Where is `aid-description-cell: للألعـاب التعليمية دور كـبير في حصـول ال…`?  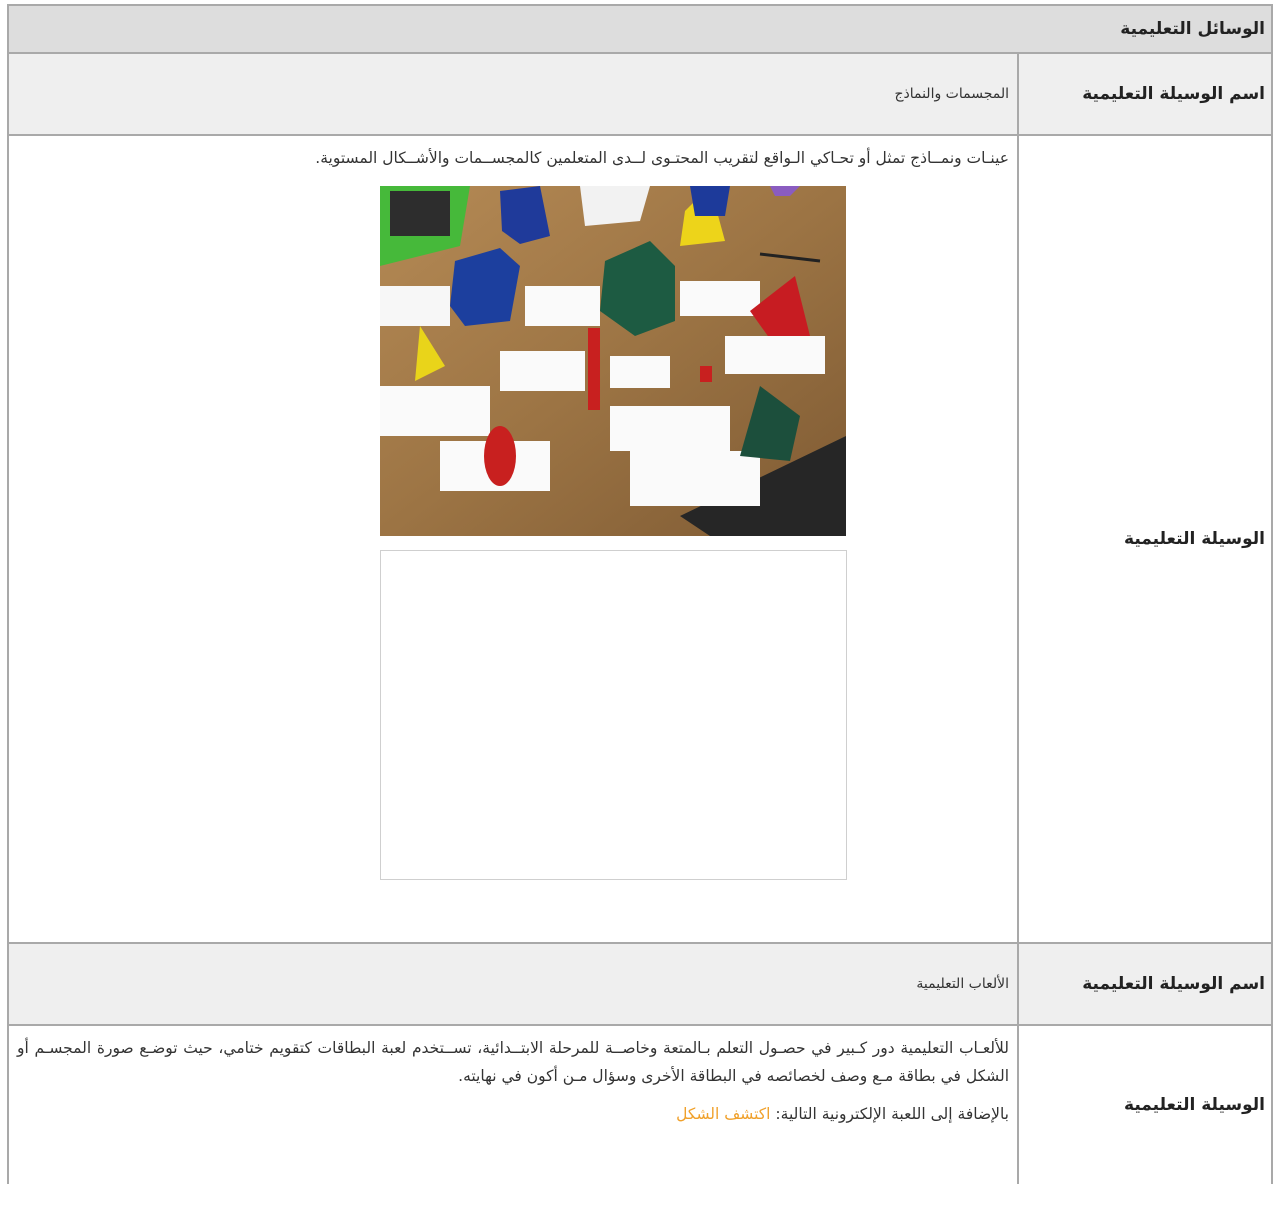 aid-description-cell: للألعـاب التعليمية دور كـبير في حصـول ال… is located at coordinates (514, 1105).